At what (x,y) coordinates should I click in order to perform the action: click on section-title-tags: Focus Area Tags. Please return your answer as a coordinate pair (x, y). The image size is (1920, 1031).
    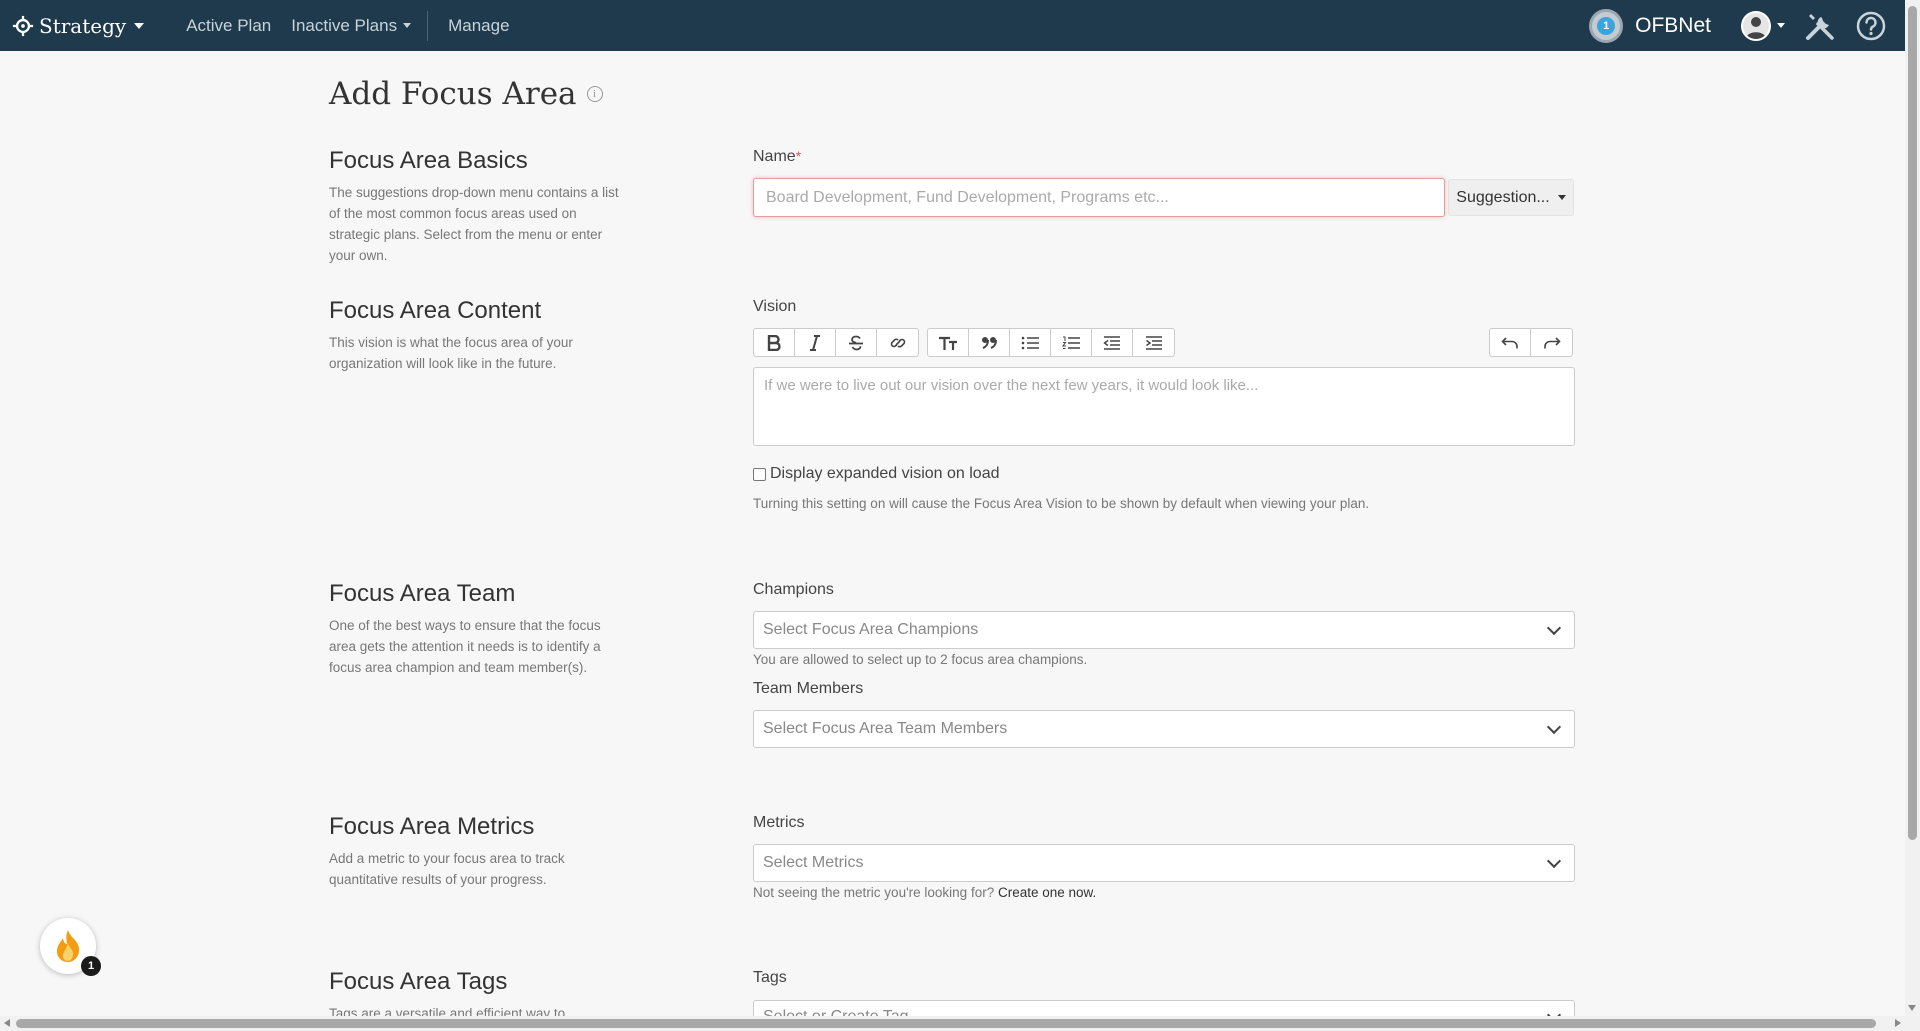
    Looking at the image, I should click on (418, 981).